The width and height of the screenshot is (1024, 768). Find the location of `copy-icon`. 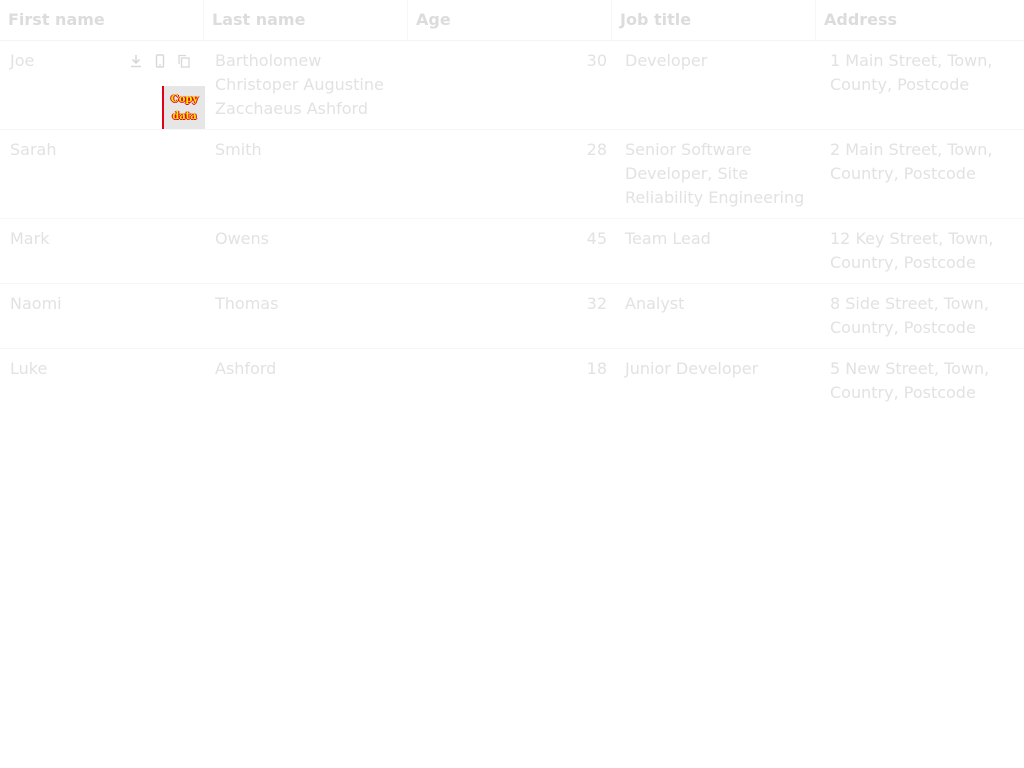

copy-icon is located at coordinates (184, 61).